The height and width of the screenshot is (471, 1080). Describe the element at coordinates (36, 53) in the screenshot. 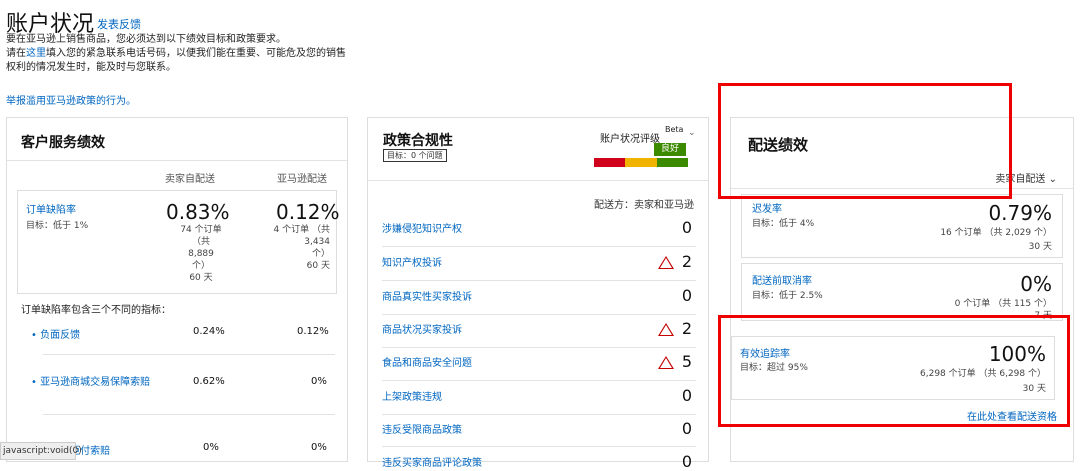

I see `emergency-contact-link: 这里` at that location.